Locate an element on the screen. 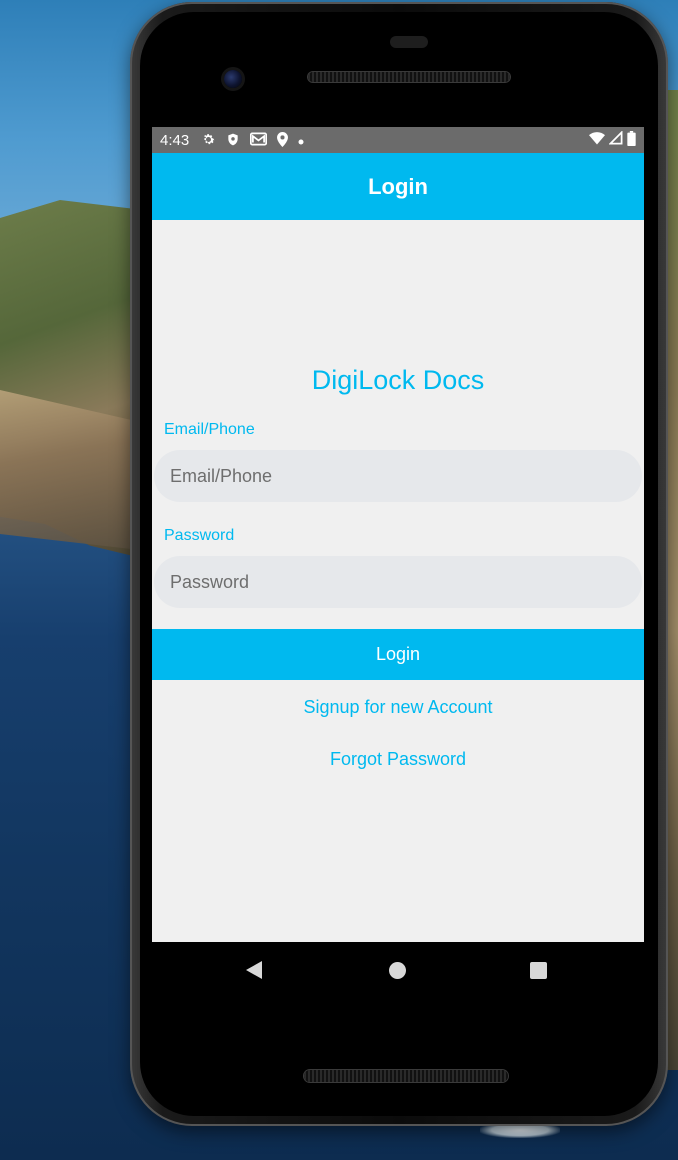  email-label: Email/Phone is located at coordinates (209, 429).